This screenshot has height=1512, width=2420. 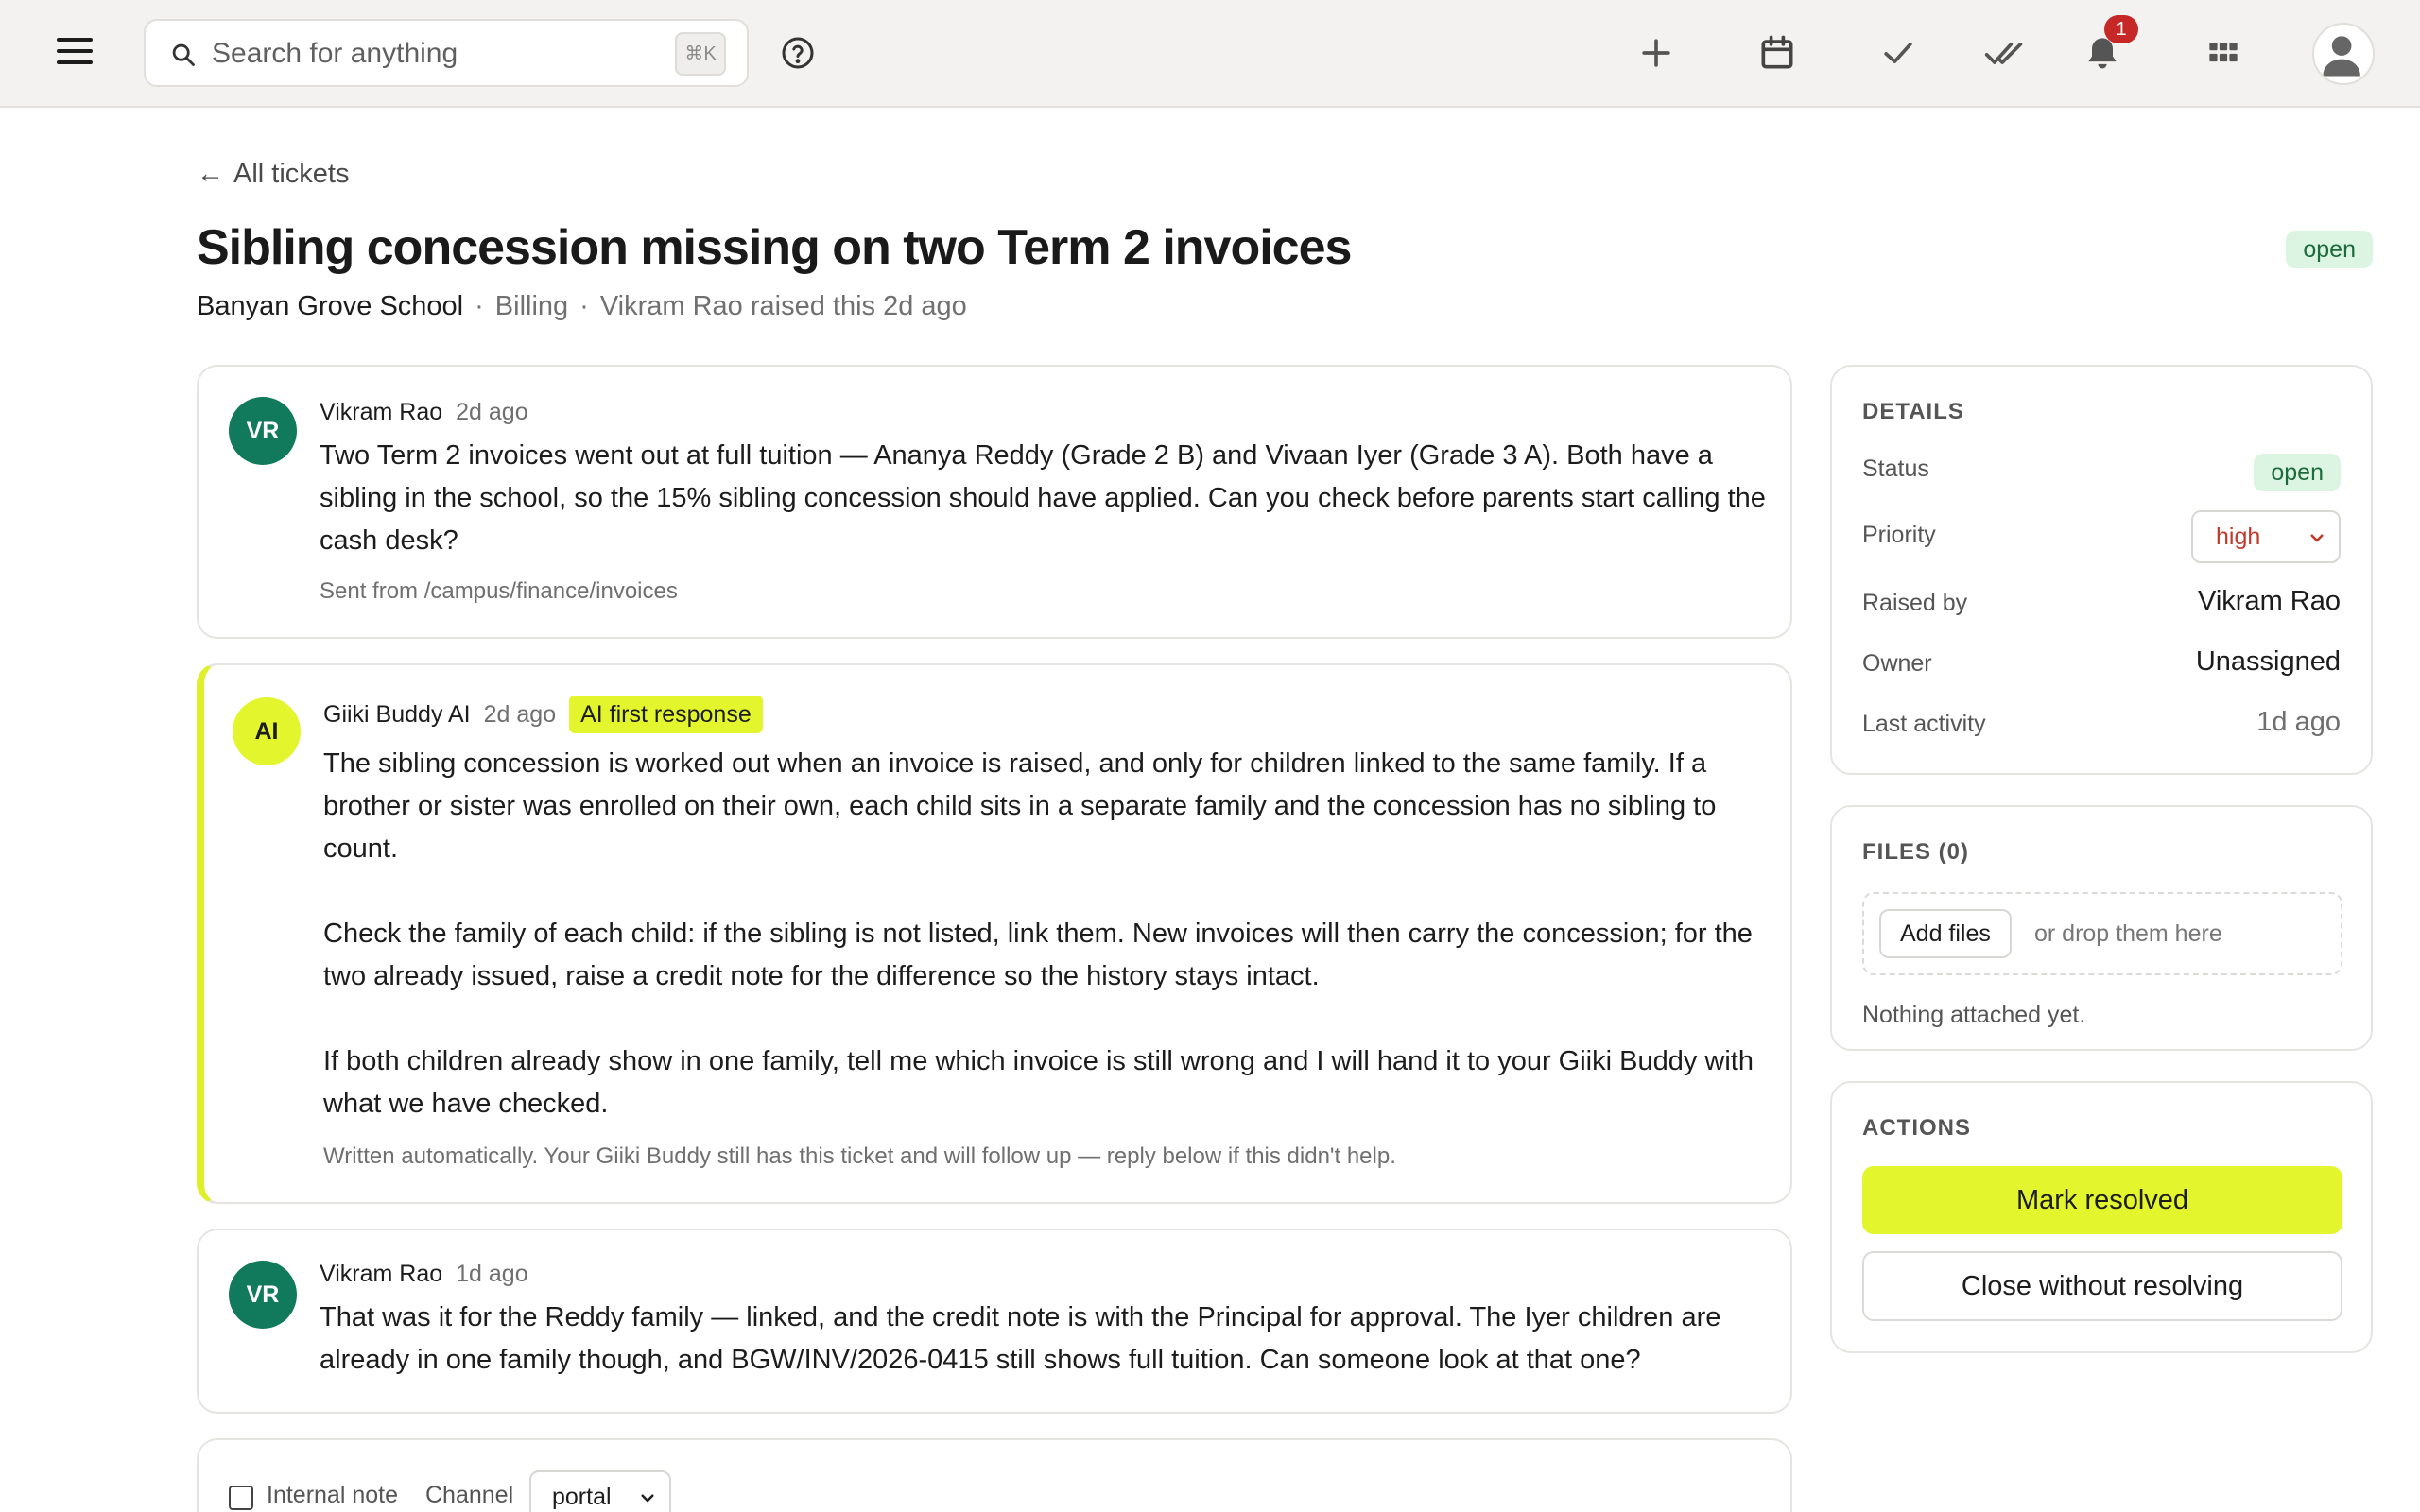 What do you see at coordinates (291, 174) in the screenshot?
I see `back-link-label: All tickets` at bounding box center [291, 174].